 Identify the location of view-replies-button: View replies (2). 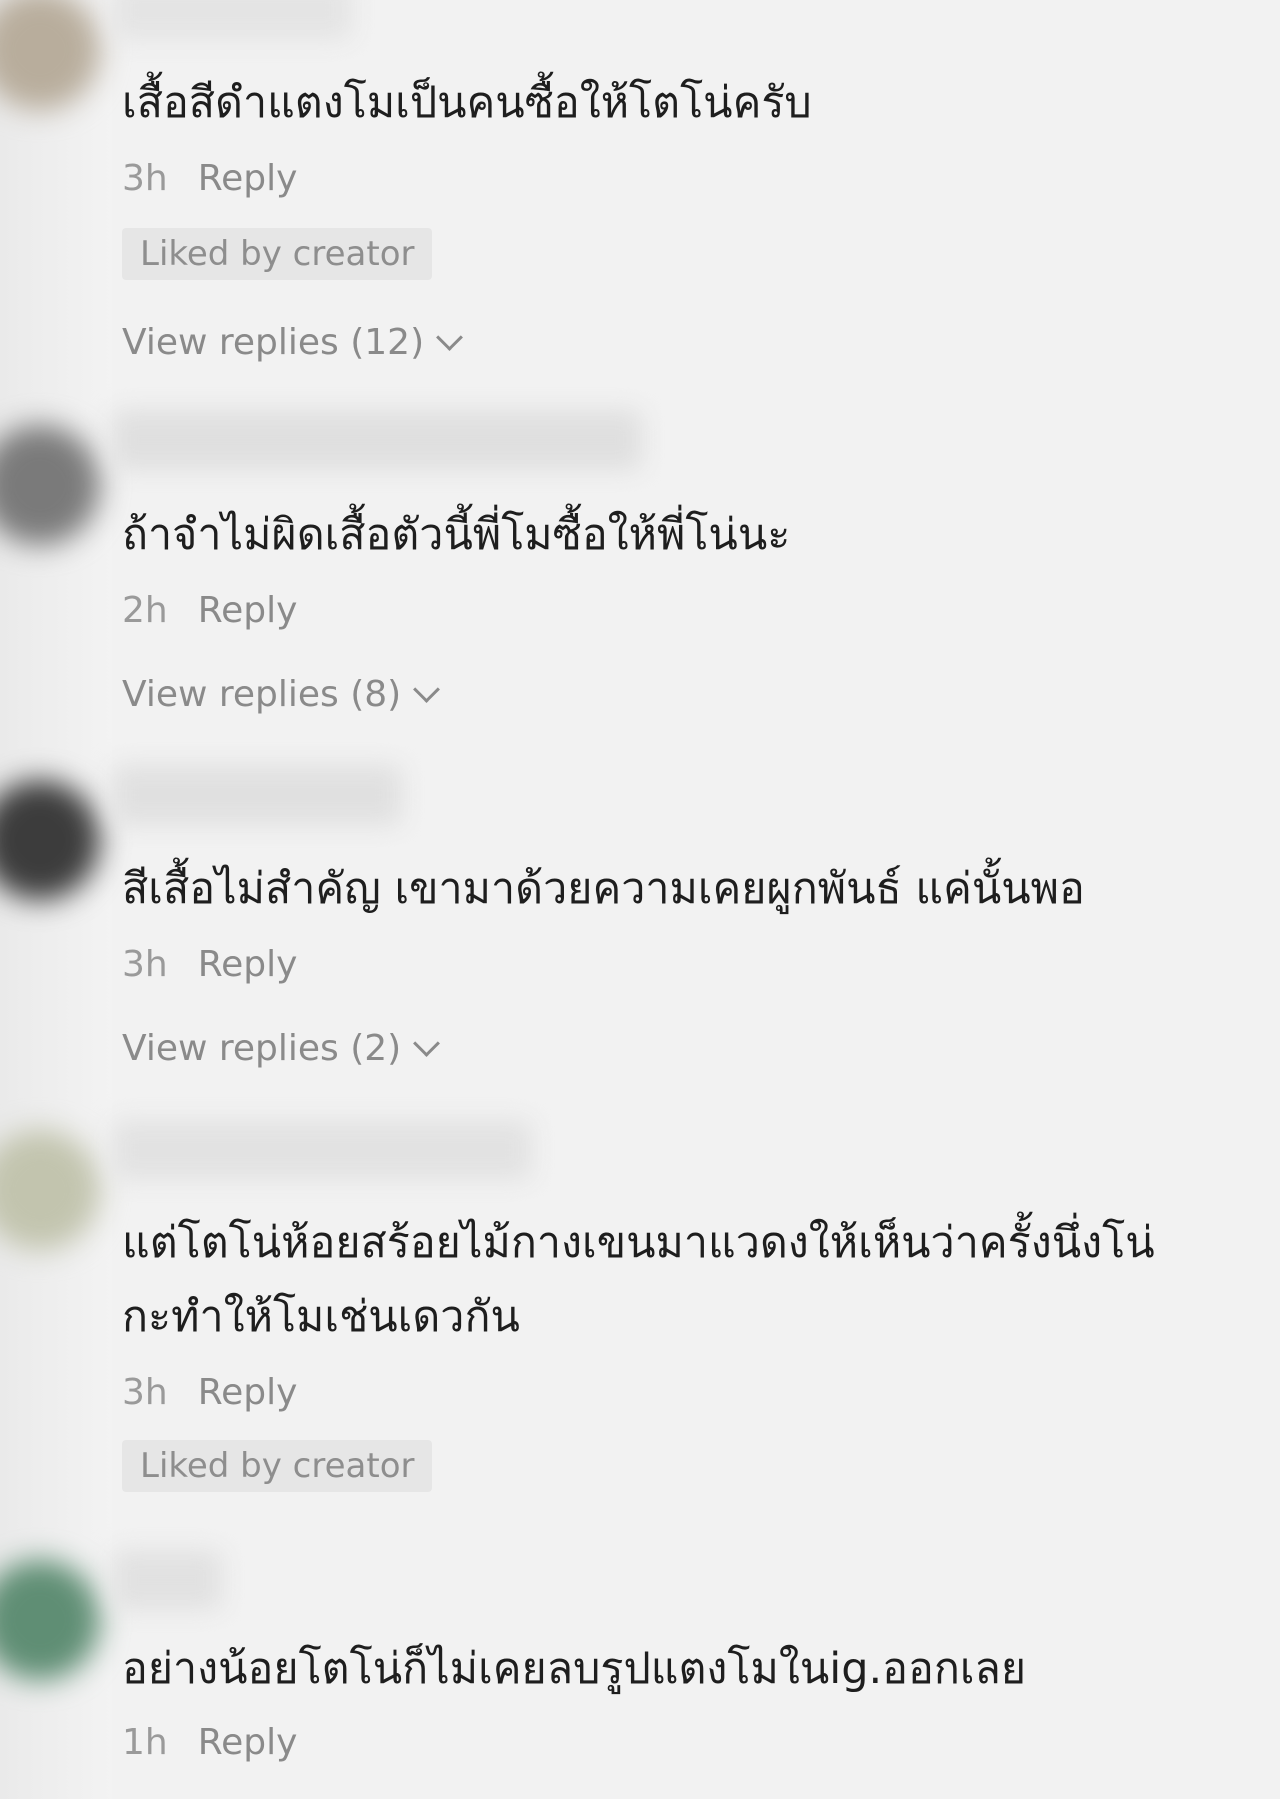
(281, 1048).